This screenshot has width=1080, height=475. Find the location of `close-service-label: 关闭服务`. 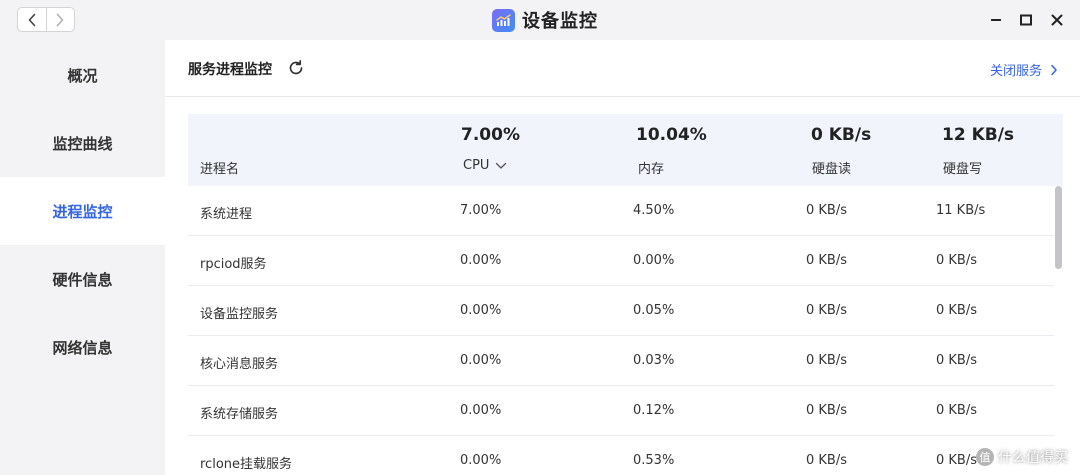

close-service-label: 关闭服务 is located at coordinates (1015, 71).